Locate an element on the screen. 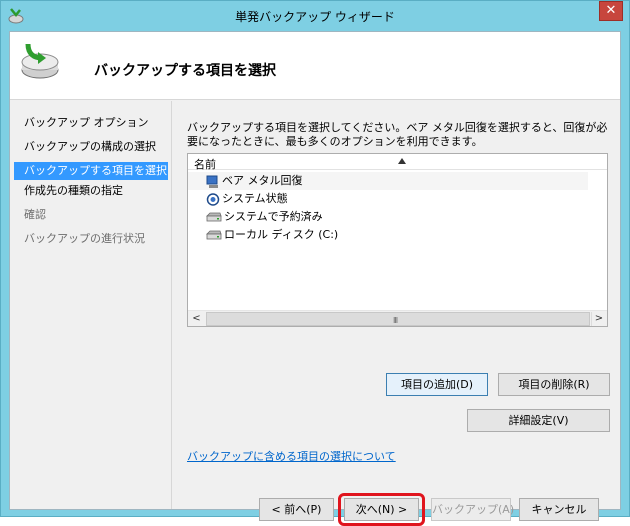  system-state-icon is located at coordinates (213, 199).